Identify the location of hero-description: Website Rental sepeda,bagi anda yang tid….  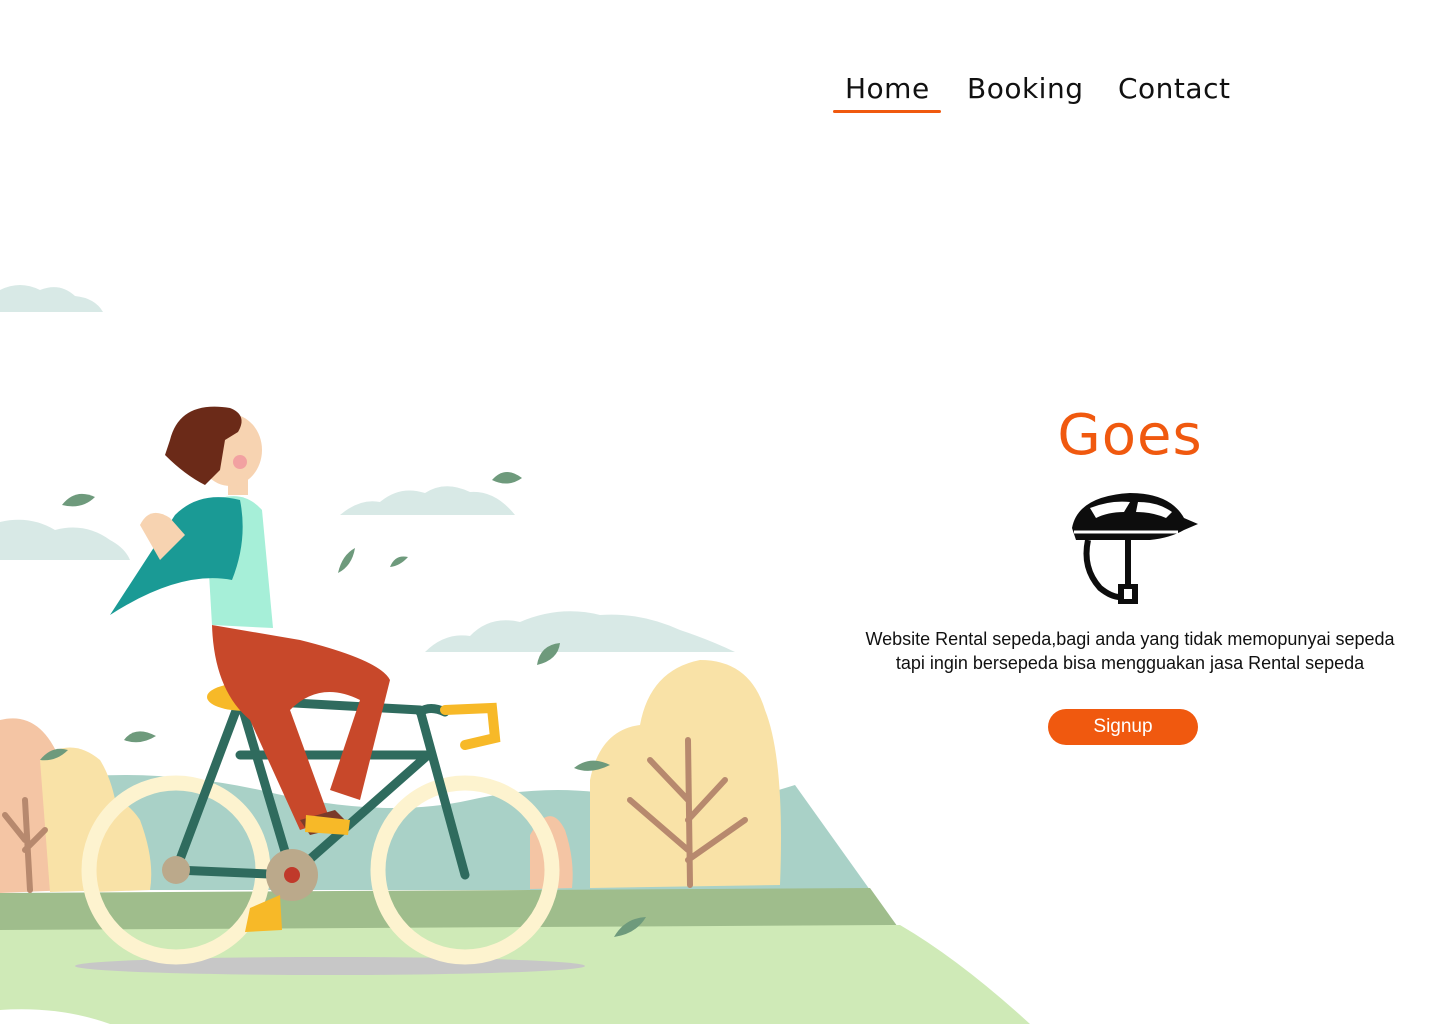
(1130, 651).